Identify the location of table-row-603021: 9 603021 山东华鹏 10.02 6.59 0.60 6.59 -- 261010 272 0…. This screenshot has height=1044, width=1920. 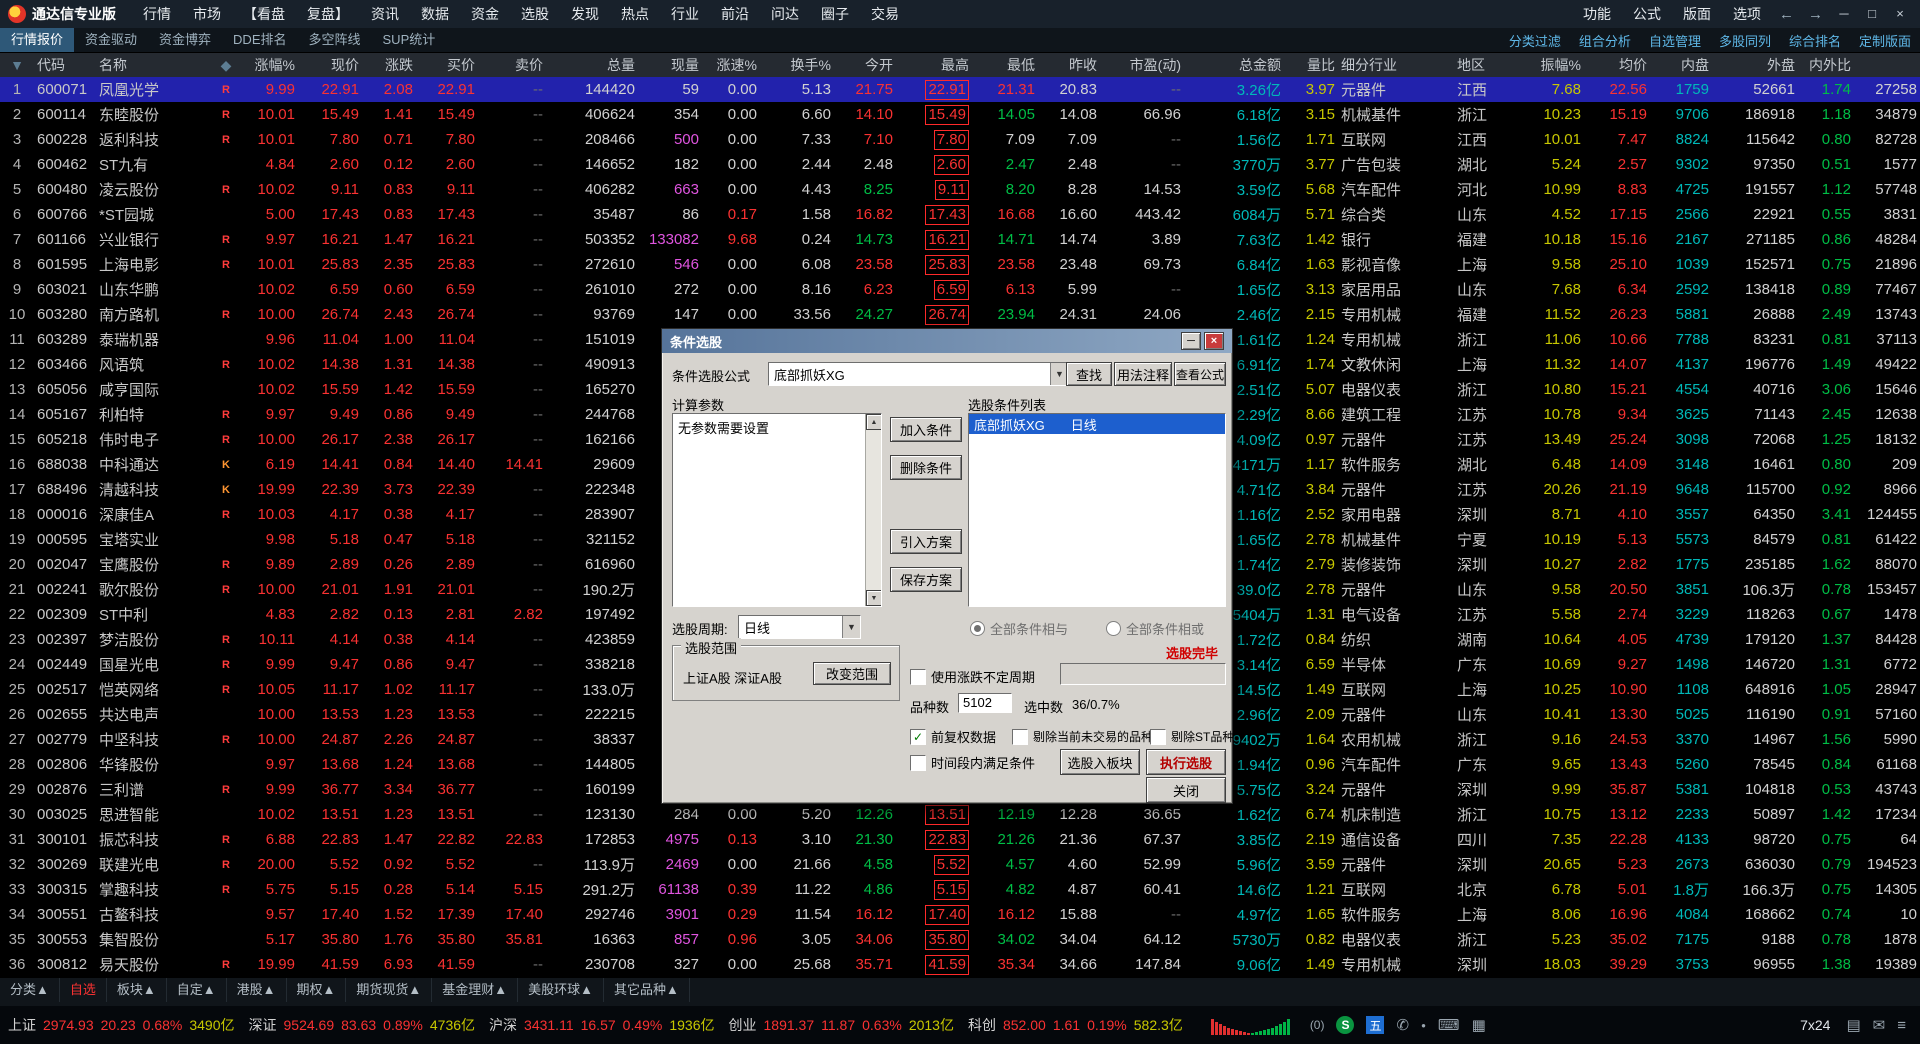
(960, 289).